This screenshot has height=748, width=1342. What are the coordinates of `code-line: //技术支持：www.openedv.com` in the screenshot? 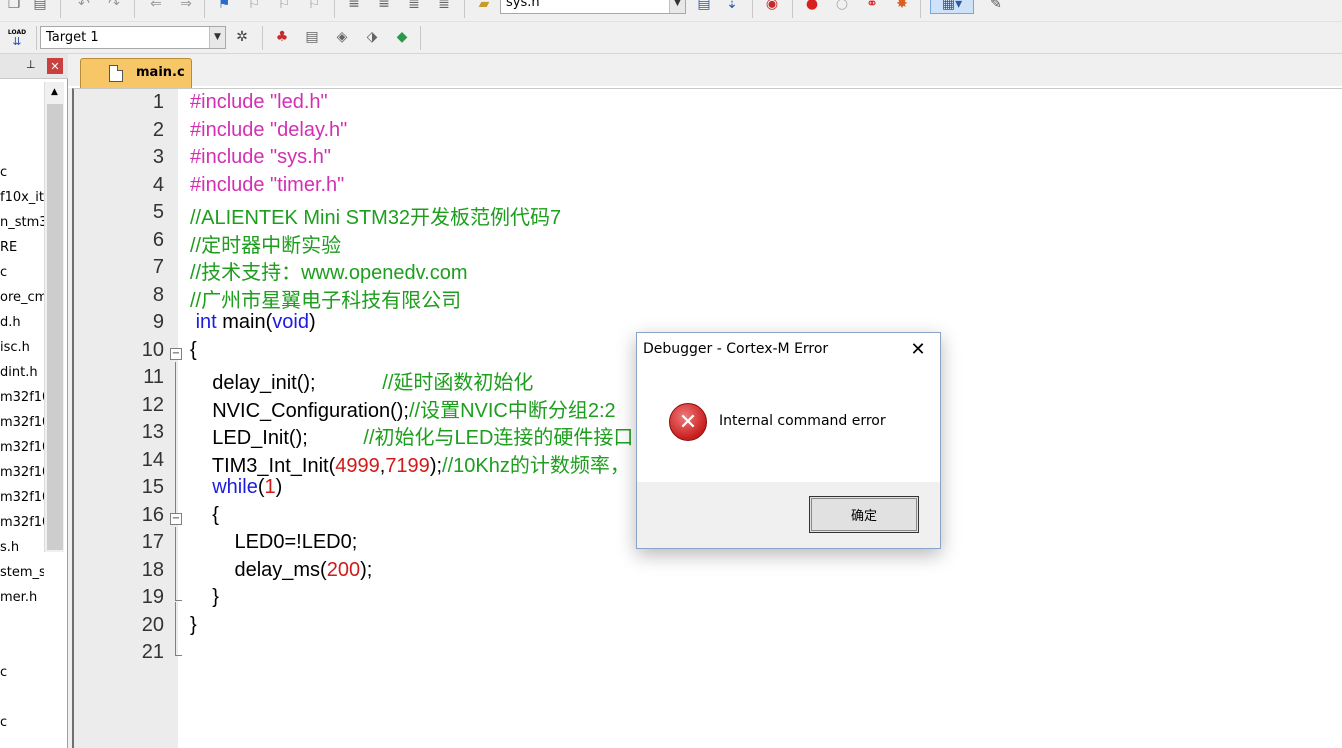 It's located at (329, 270).